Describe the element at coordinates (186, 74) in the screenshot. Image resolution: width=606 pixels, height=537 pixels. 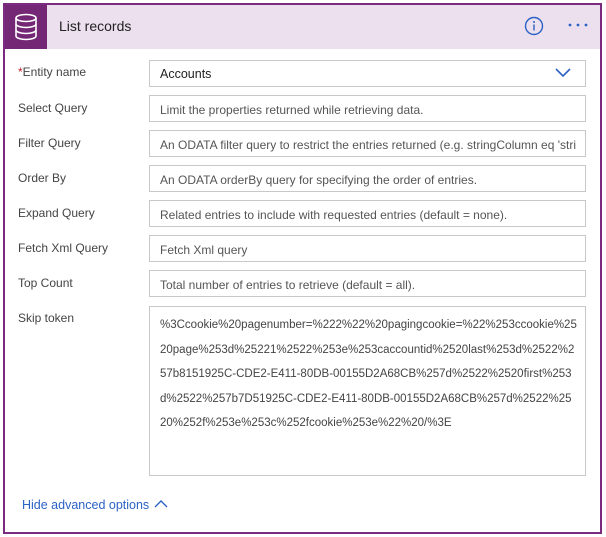
I see `entity-name-value: Accounts` at that location.